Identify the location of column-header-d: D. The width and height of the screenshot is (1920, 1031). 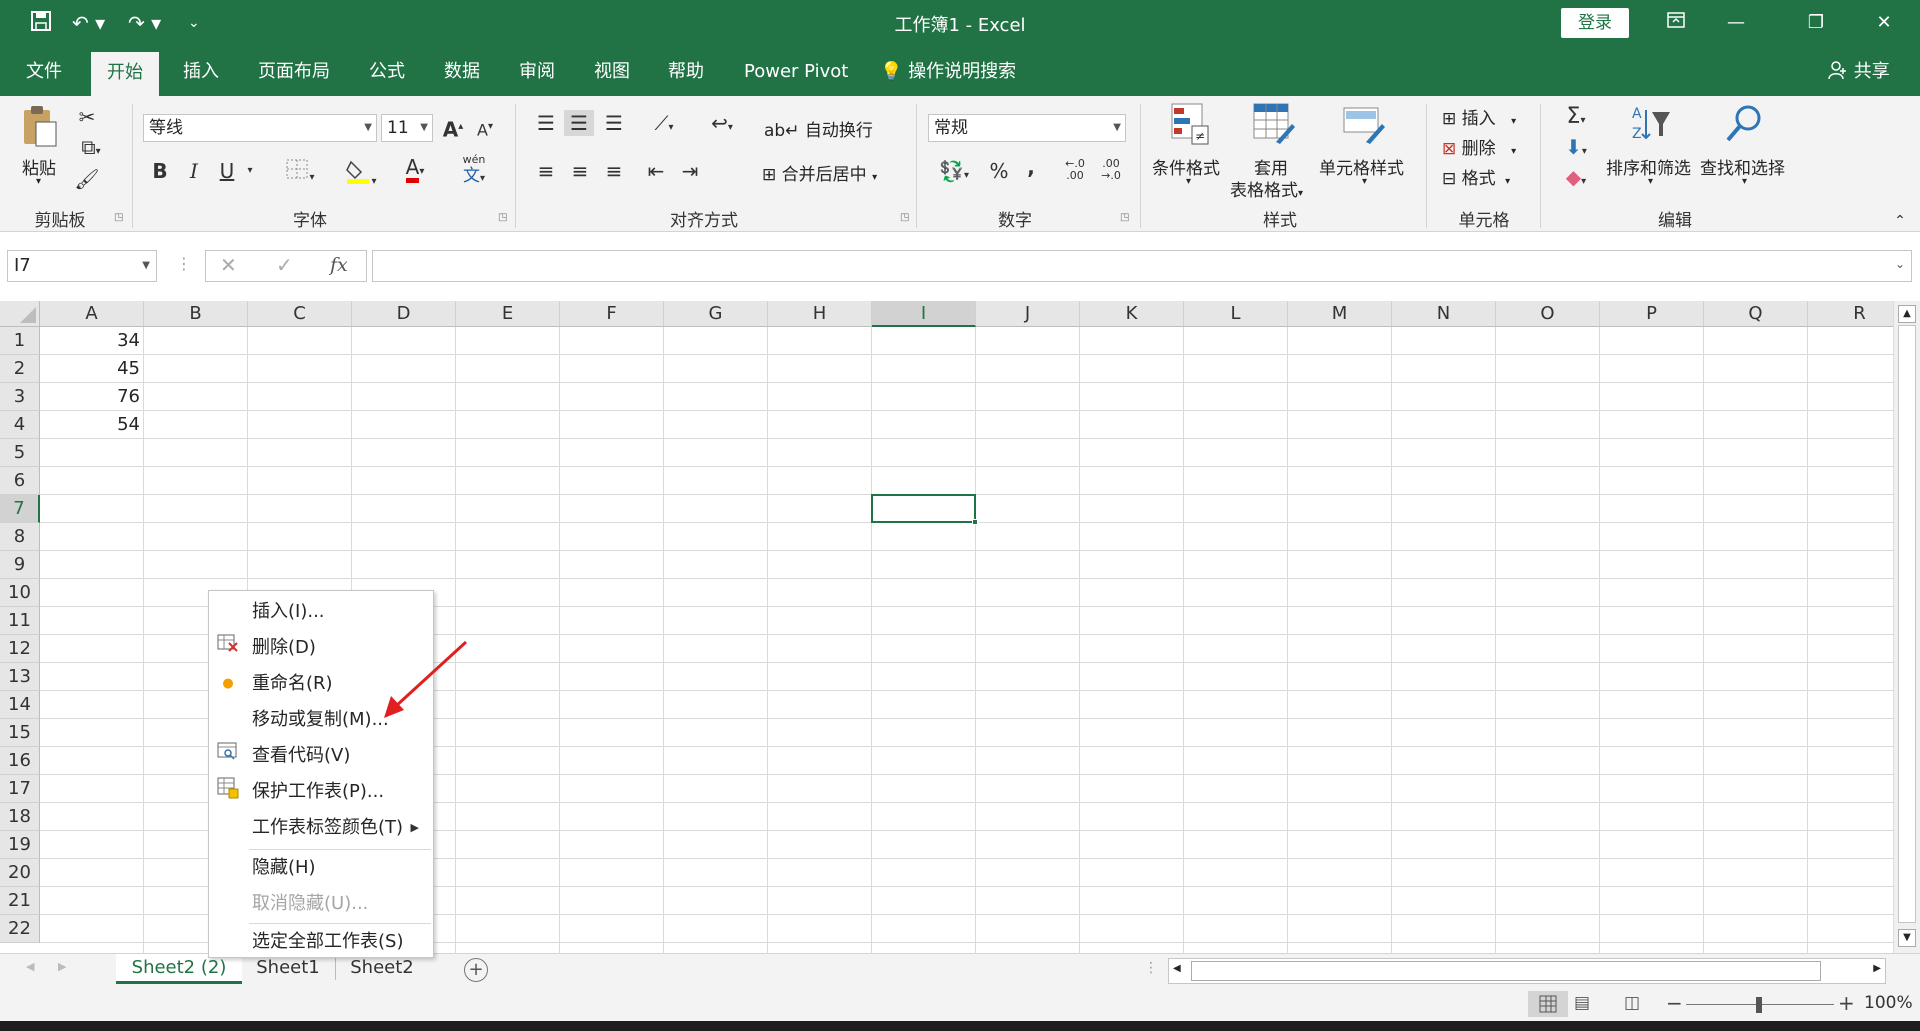
(404, 314).